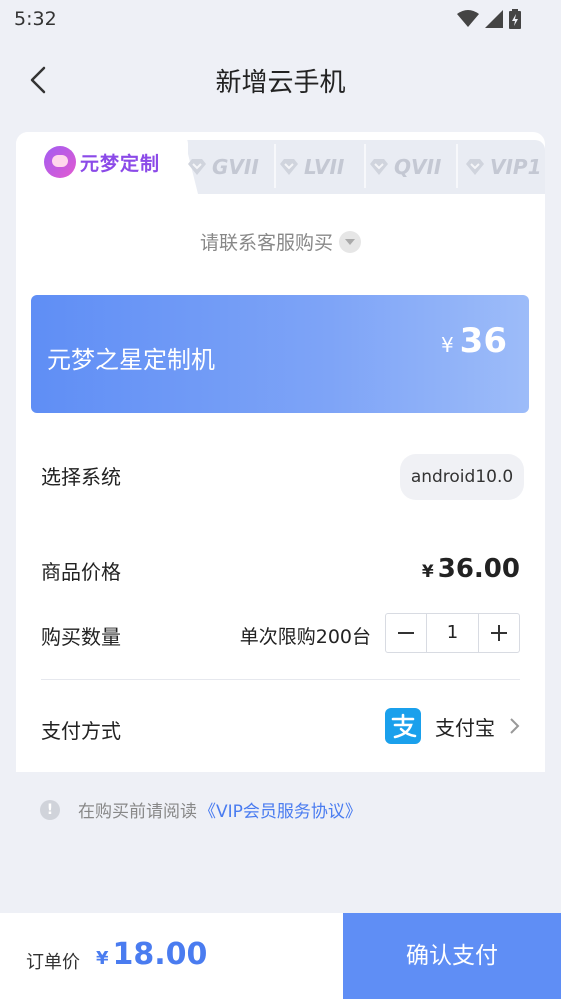 The height and width of the screenshot is (999, 561). I want to click on tab-lvii: LVII, so click(311, 167).